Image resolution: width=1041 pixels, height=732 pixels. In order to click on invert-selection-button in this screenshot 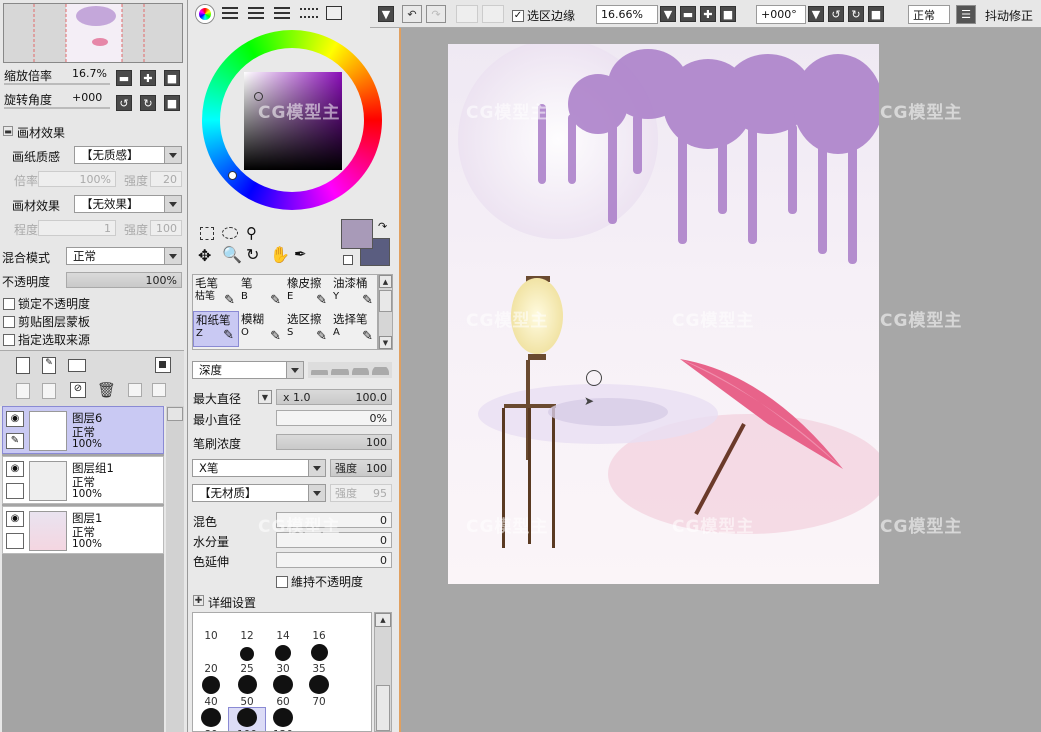, I will do `click(493, 14)`.